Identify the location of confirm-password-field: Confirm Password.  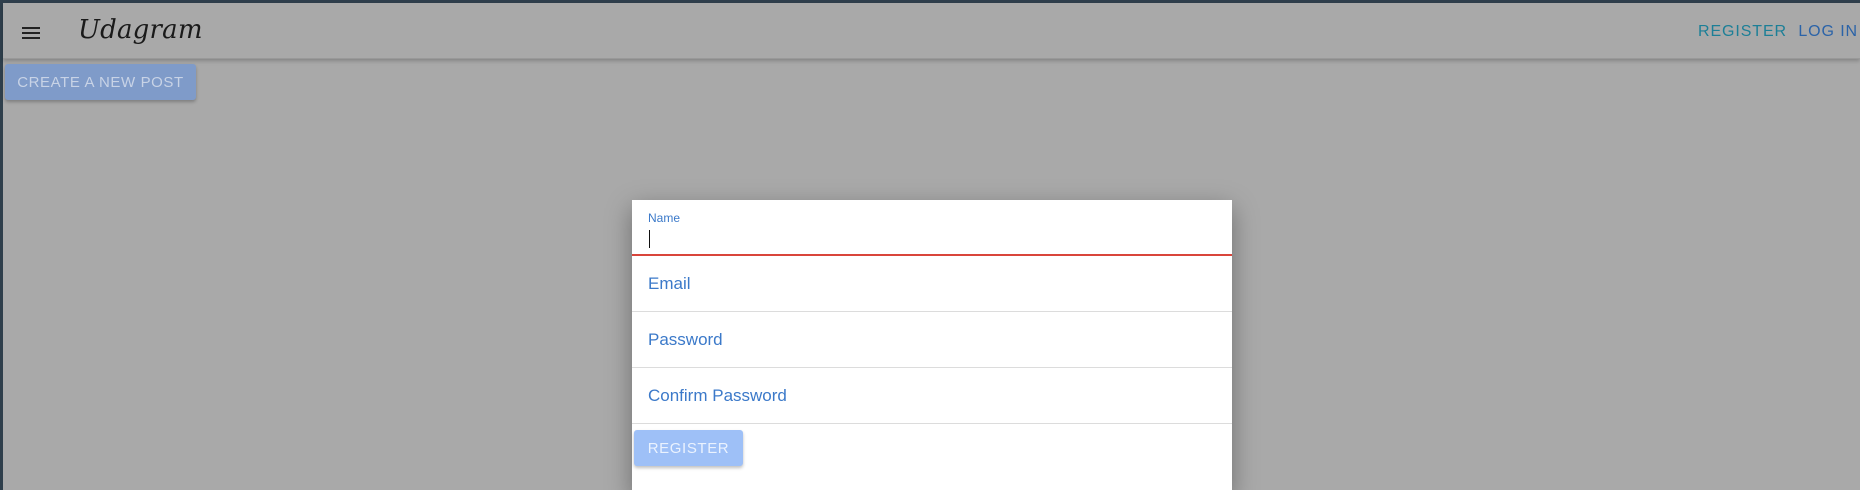
(932, 396).